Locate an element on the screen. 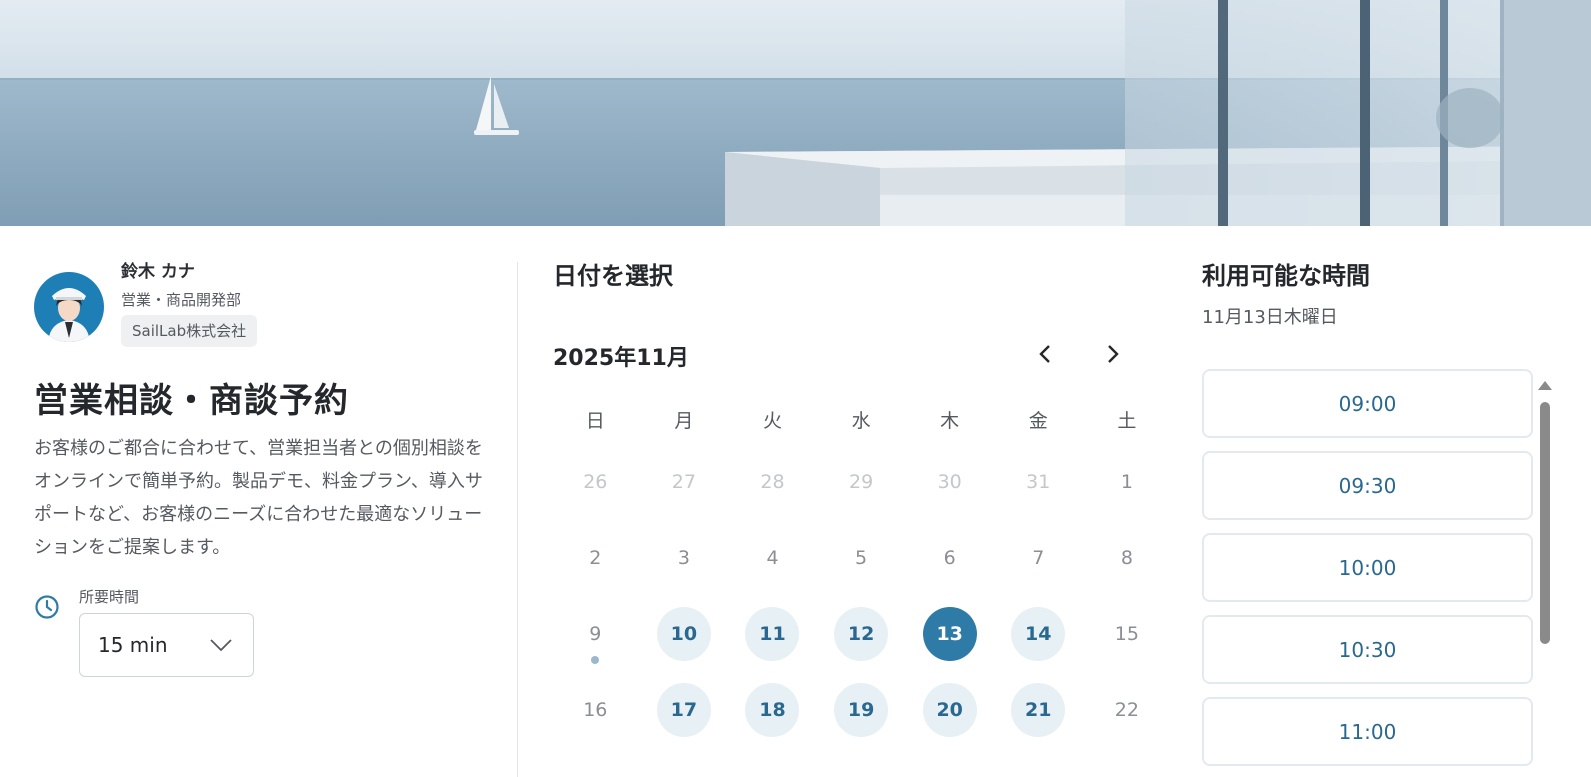  calendar-day-cell: 14 is located at coordinates (1038, 641).